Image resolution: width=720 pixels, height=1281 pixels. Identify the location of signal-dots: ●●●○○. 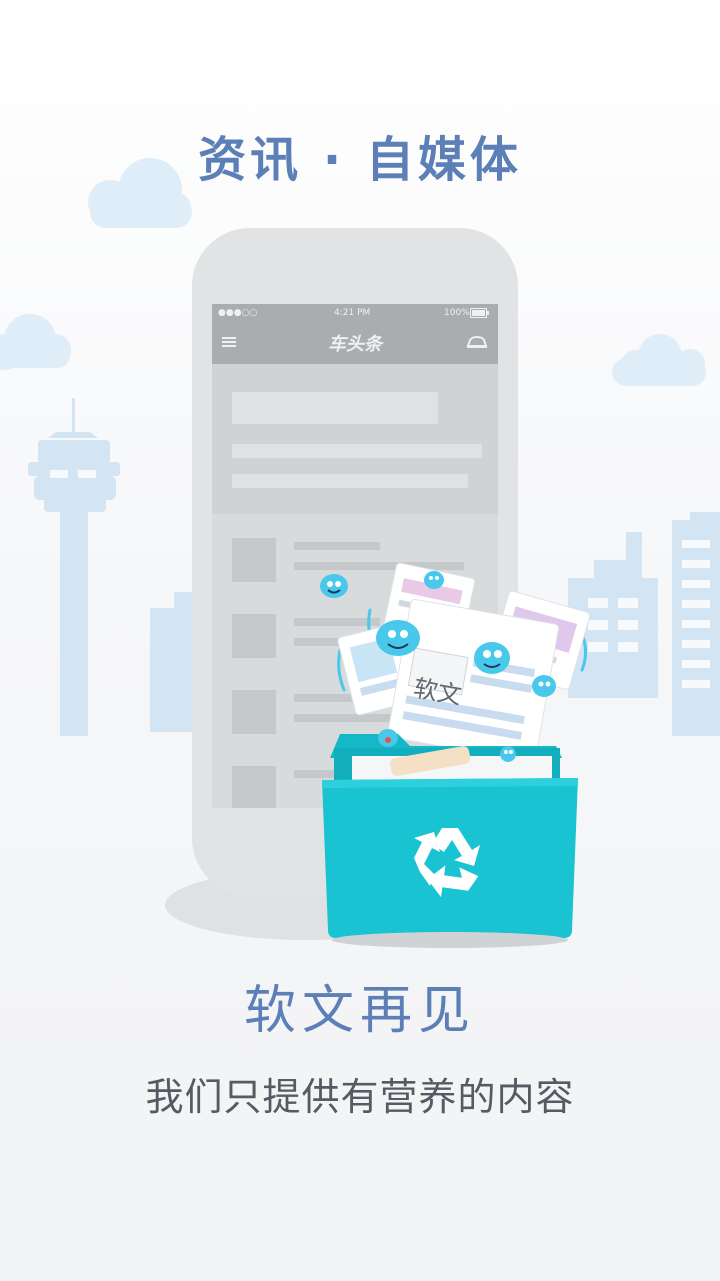
(238, 313).